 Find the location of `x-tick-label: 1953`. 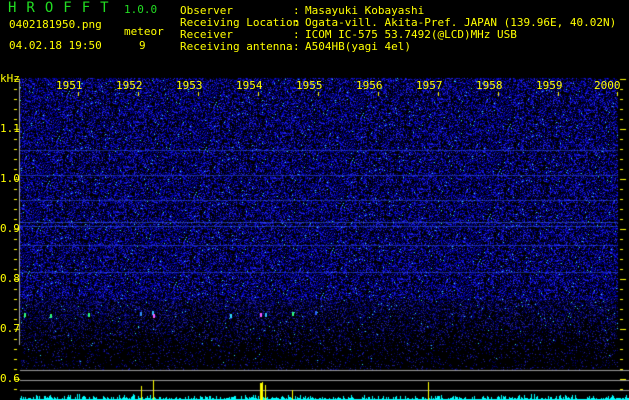

x-tick-label: 1953 is located at coordinates (189, 85).